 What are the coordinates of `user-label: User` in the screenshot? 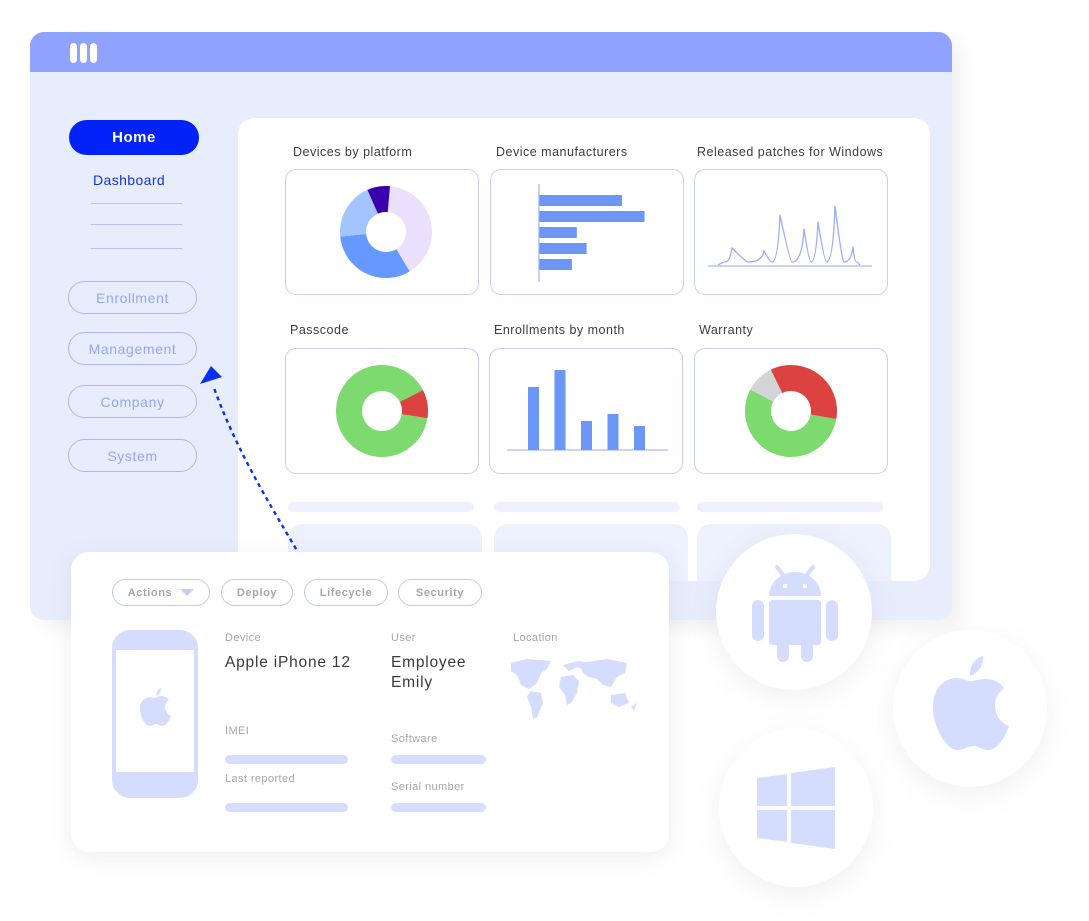 It's located at (403, 638).